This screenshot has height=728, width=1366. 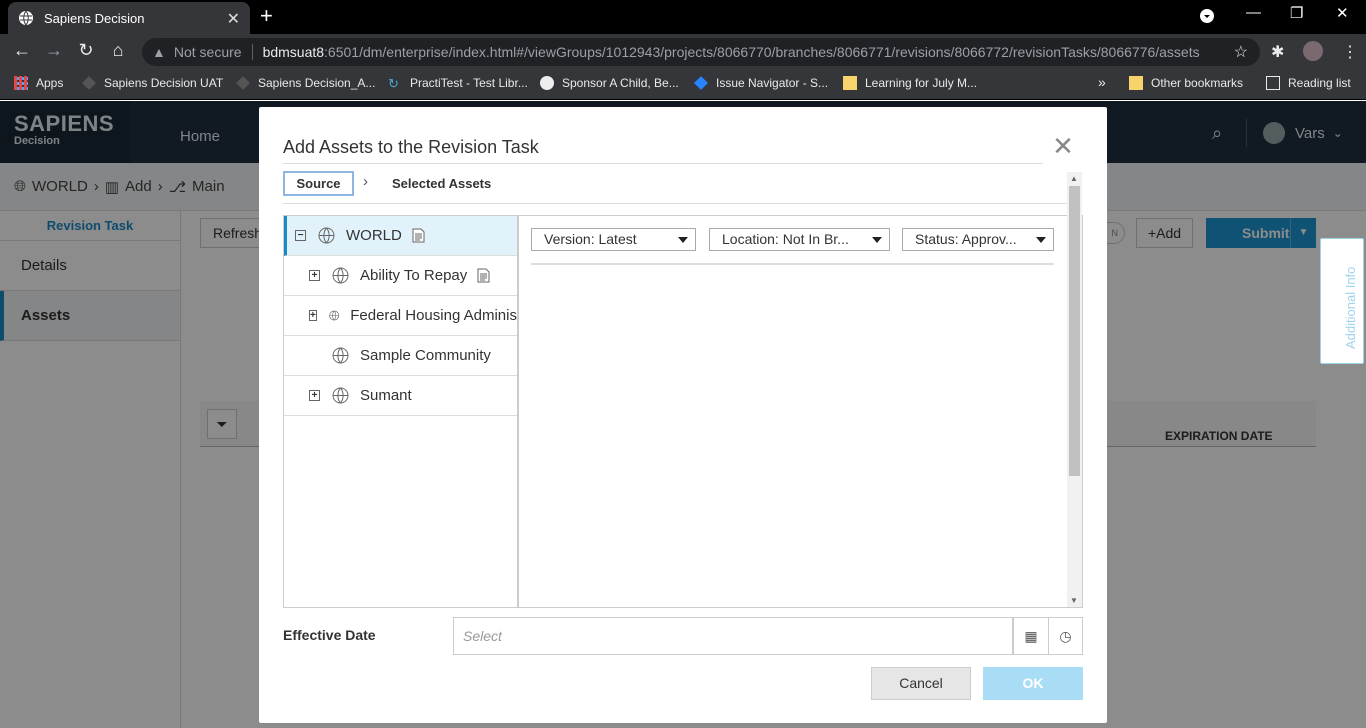 What do you see at coordinates (159, 52) in the screenshot?
I see `warning-icon: ▲` at bounding box center [159, 52].